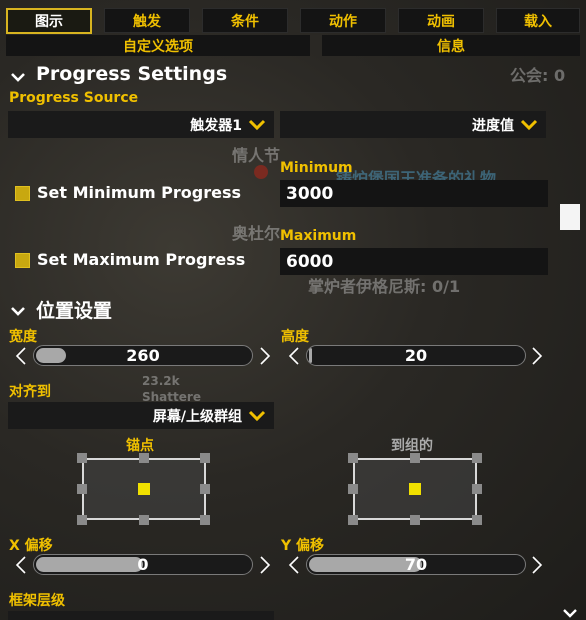 Image resolution: width=586 pixels, height=620 pixels. Describe the element at coordinates (82, 489) in the screenshot. I see `anchor-handle-left` at that location.